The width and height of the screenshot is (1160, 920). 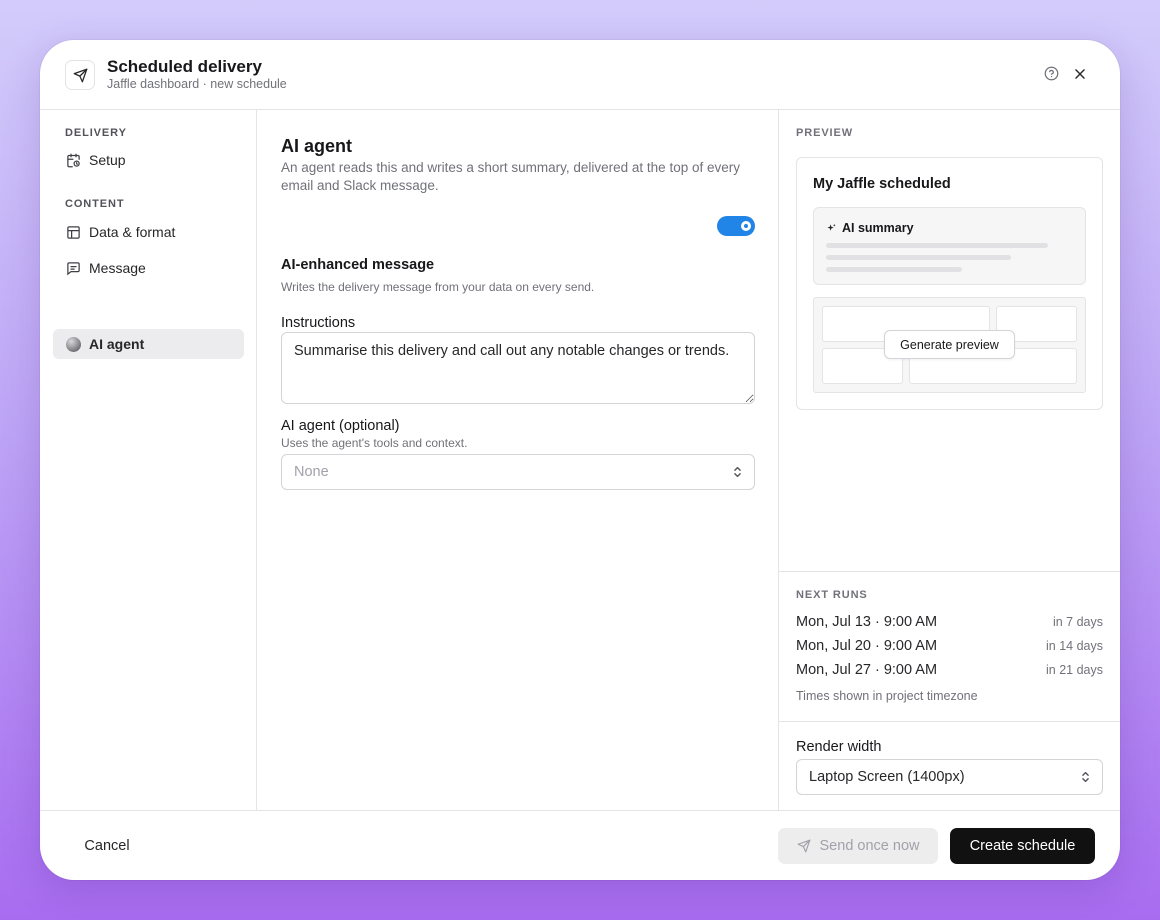 I want to click on close-icon, so click(x=1080, y=74).